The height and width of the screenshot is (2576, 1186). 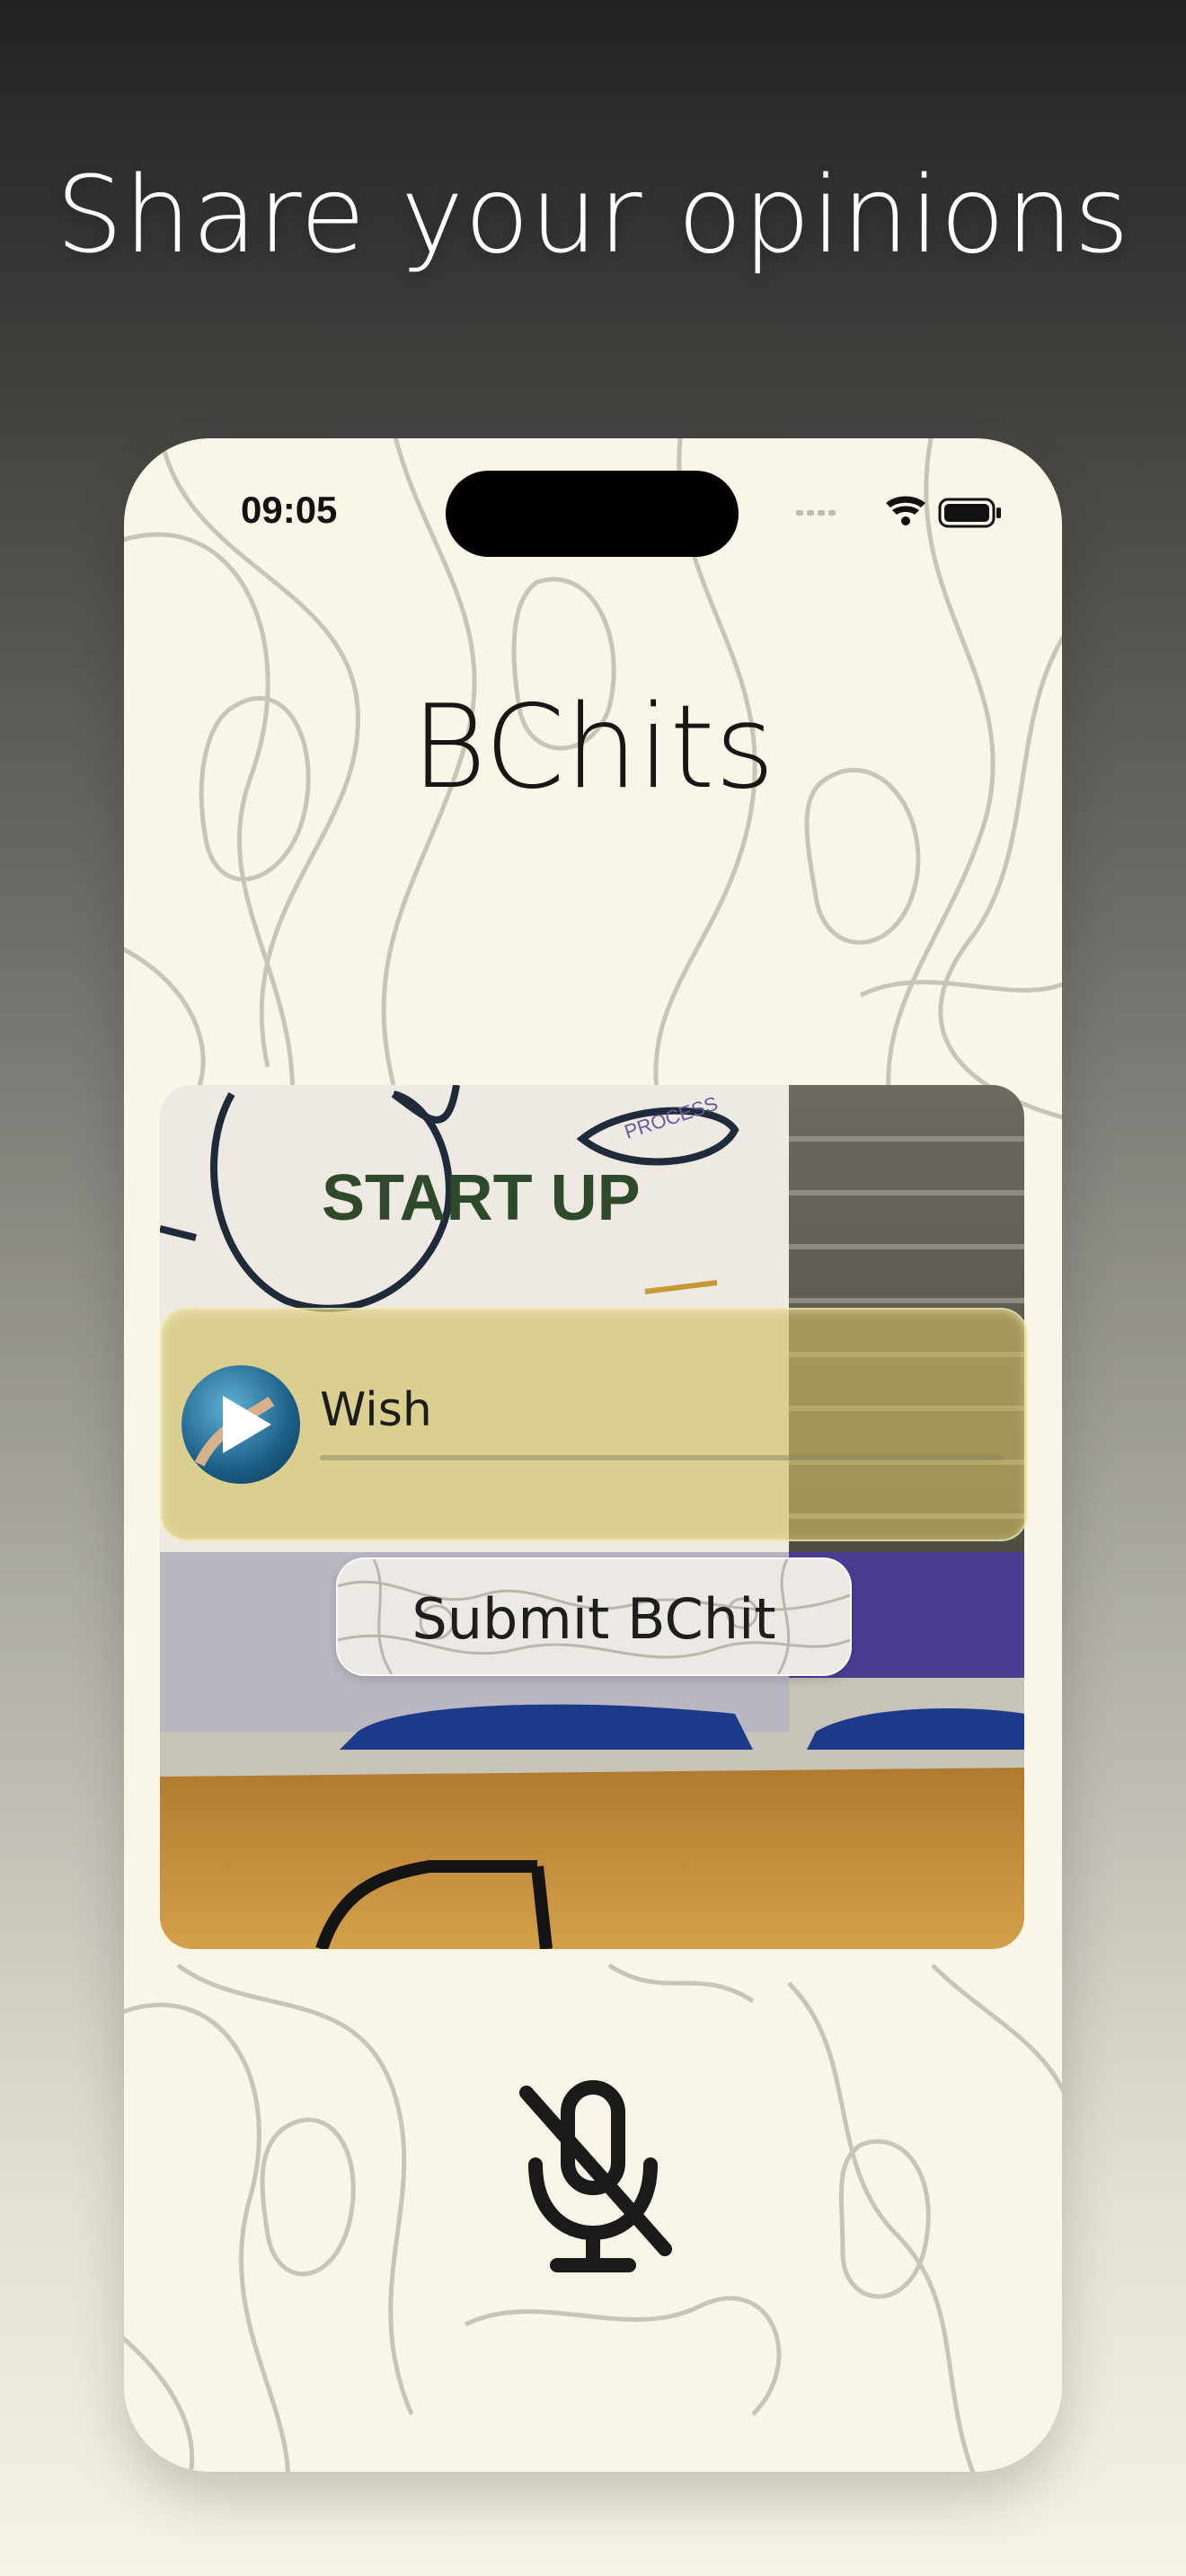 I want to click on playback-progress, so click(x=661, y=1457).